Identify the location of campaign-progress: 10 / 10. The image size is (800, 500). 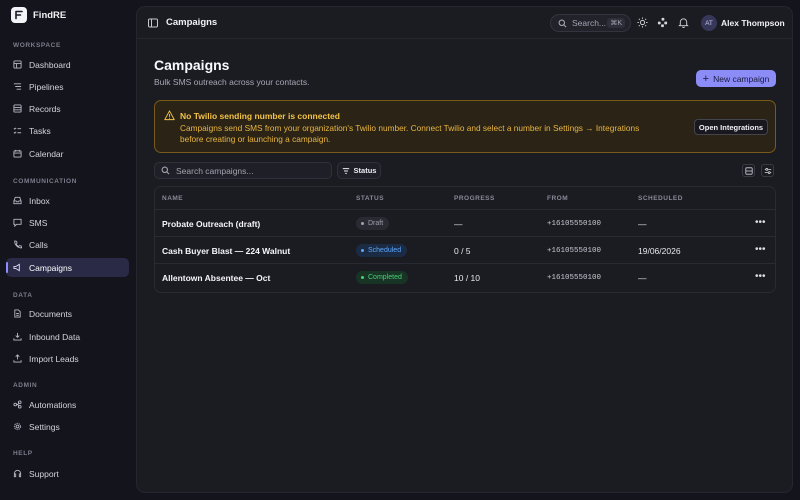
(467, 278).